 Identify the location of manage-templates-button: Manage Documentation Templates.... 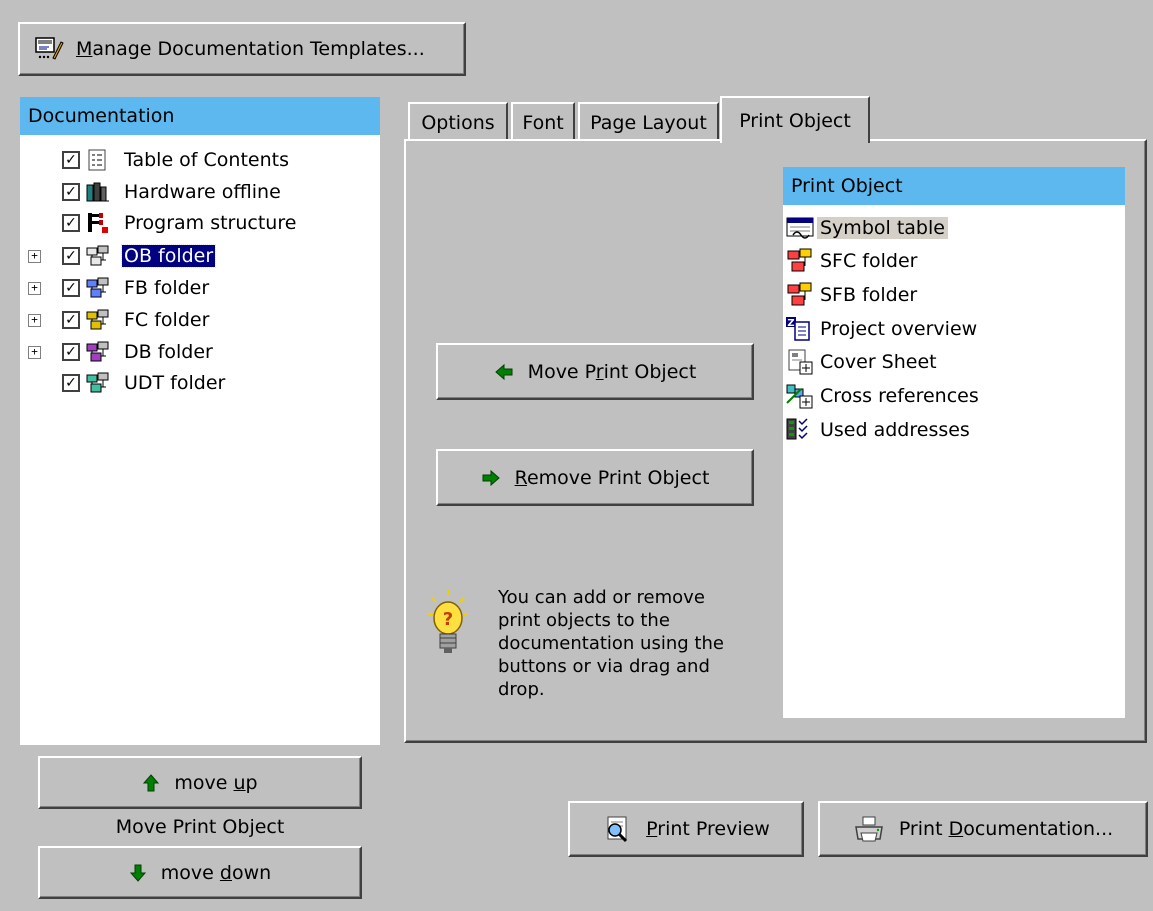
(242, 49).